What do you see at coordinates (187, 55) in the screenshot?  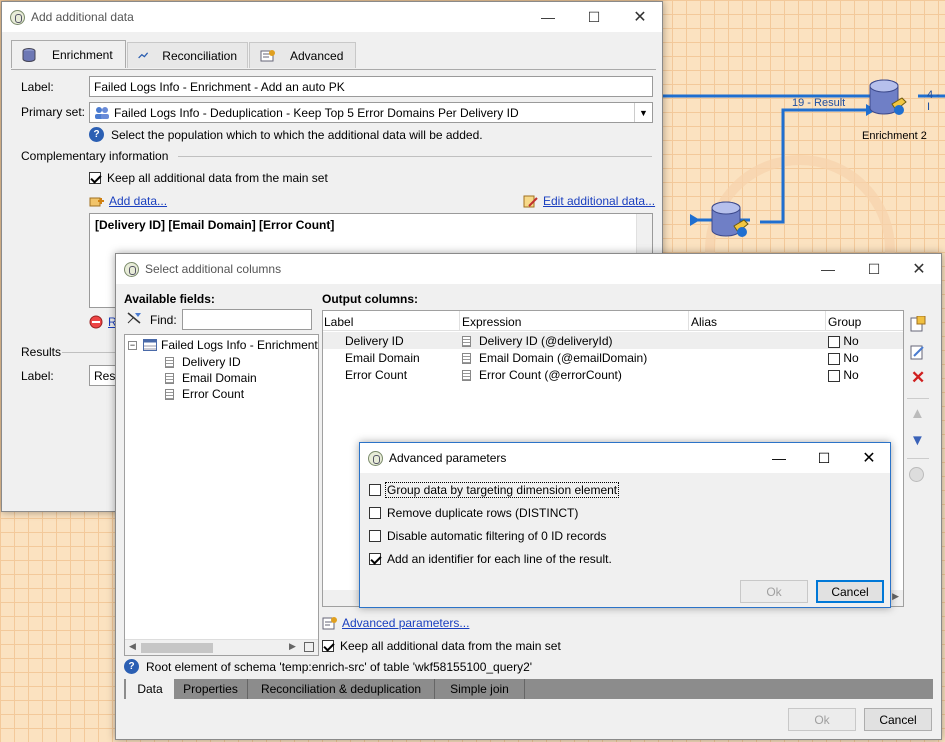 I see `tab-reconciliation: Reconciliation` at bounding box center [187, 55].